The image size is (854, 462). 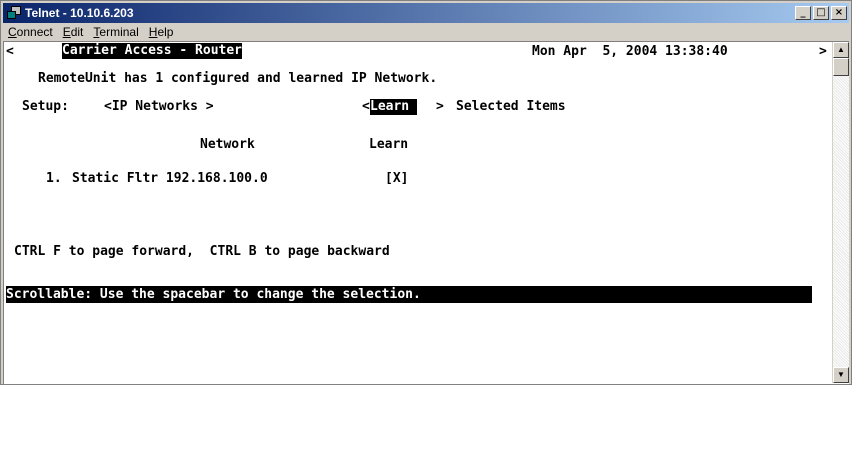 What do you see at coordinates (396, 179) in the screenshot?
I see `row-learn-checkbox: [X]` at bounding box center [396, 179].